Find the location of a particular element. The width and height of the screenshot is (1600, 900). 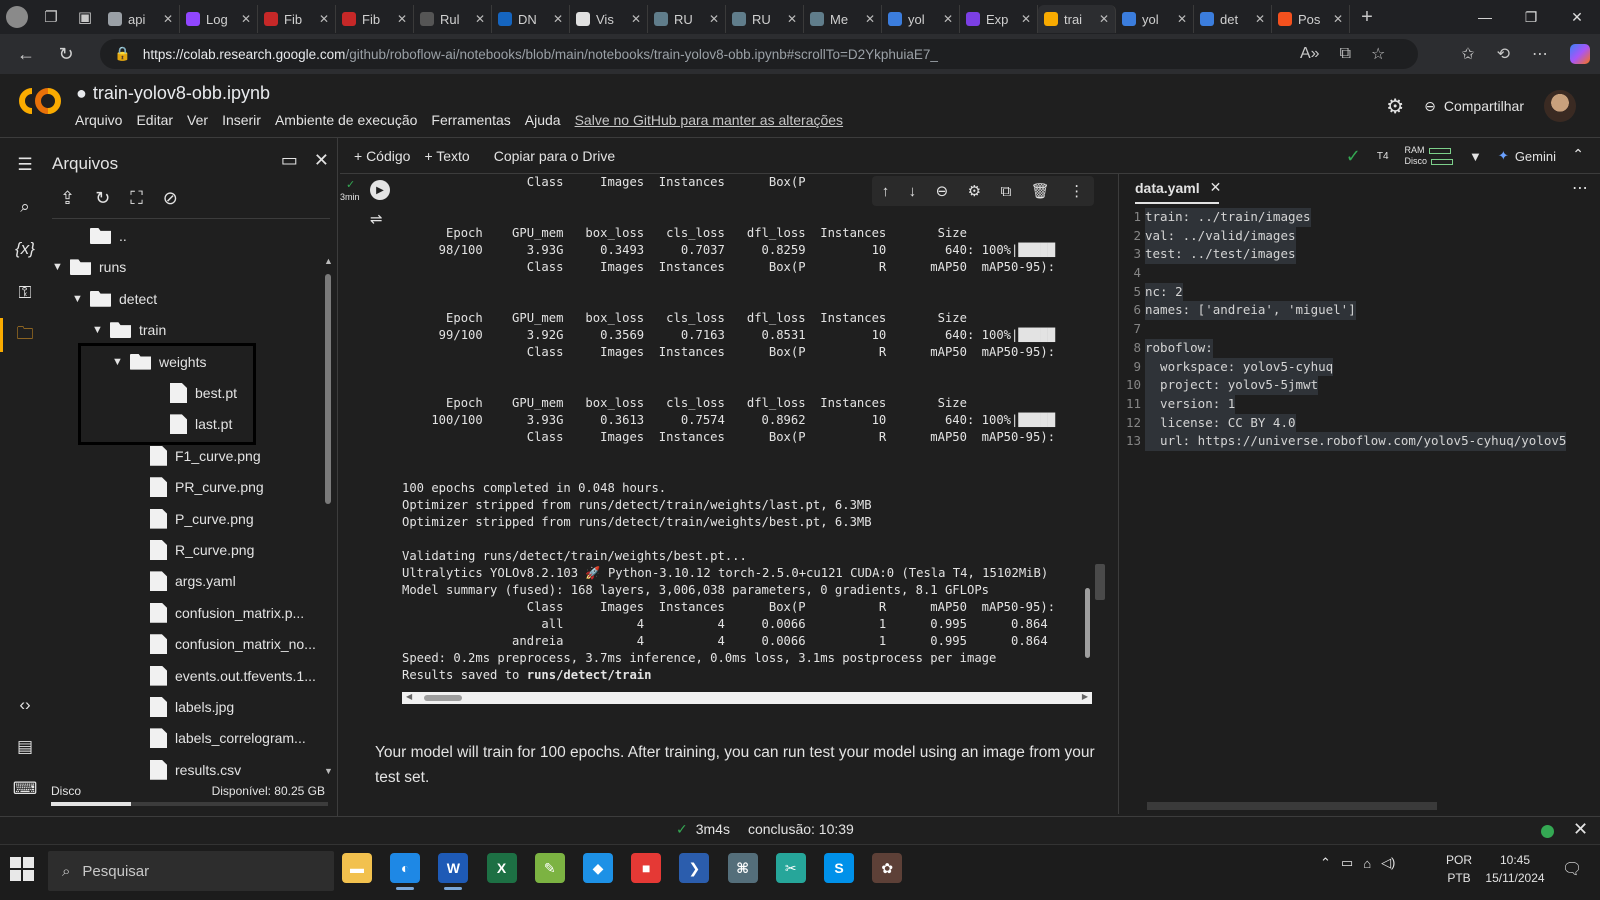

tree-file: R_curve.png is located at coordinates (193, 550).